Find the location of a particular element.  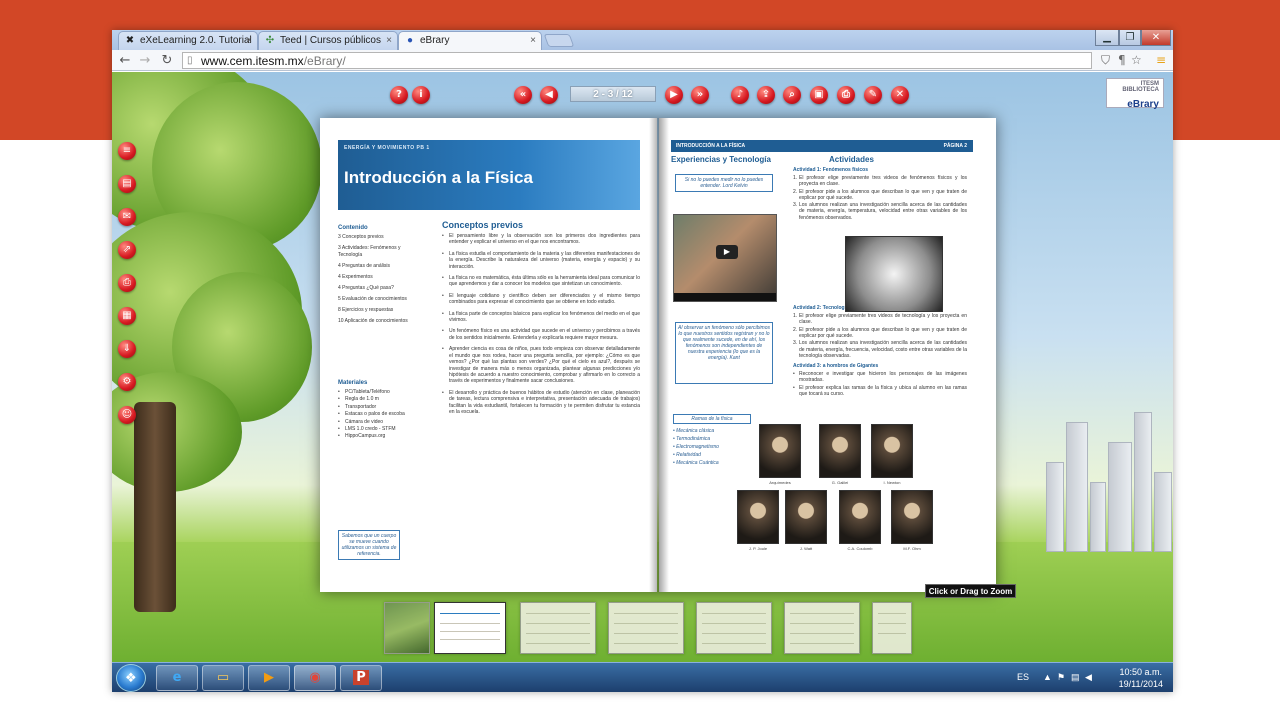

ebrary-favicon: ● is located at coordinates (410, 40).